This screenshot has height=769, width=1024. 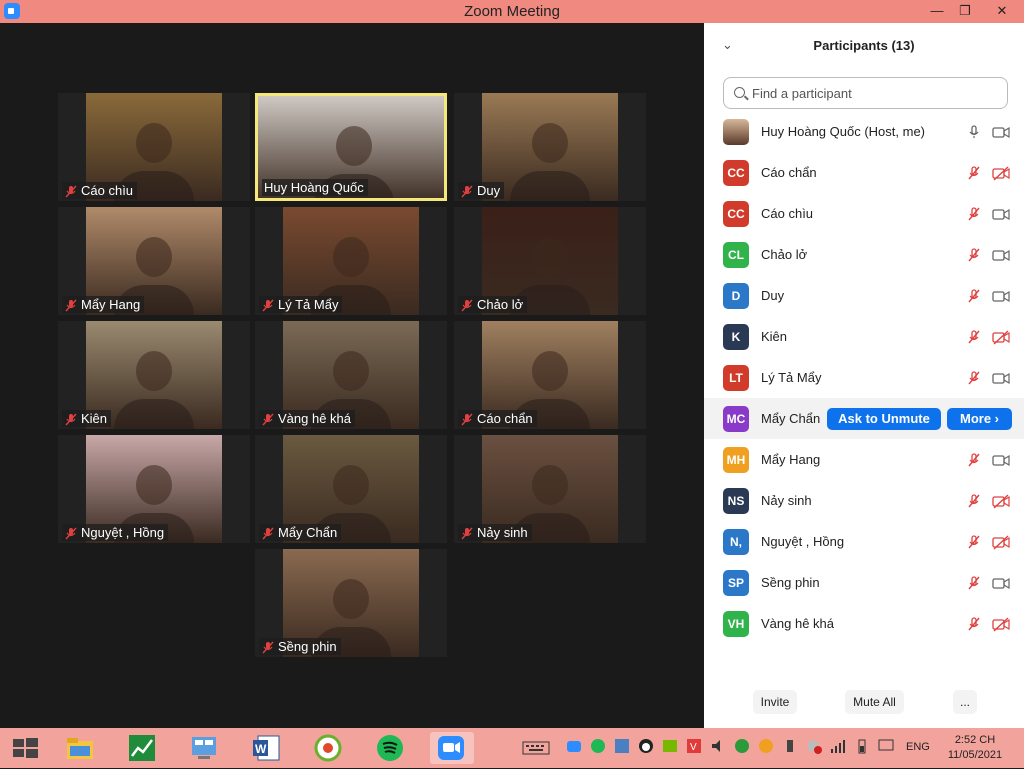 What do you see at coordinates (886, 748) in the screenshot?
I see `display-icon` at bounding box center [886, 748].